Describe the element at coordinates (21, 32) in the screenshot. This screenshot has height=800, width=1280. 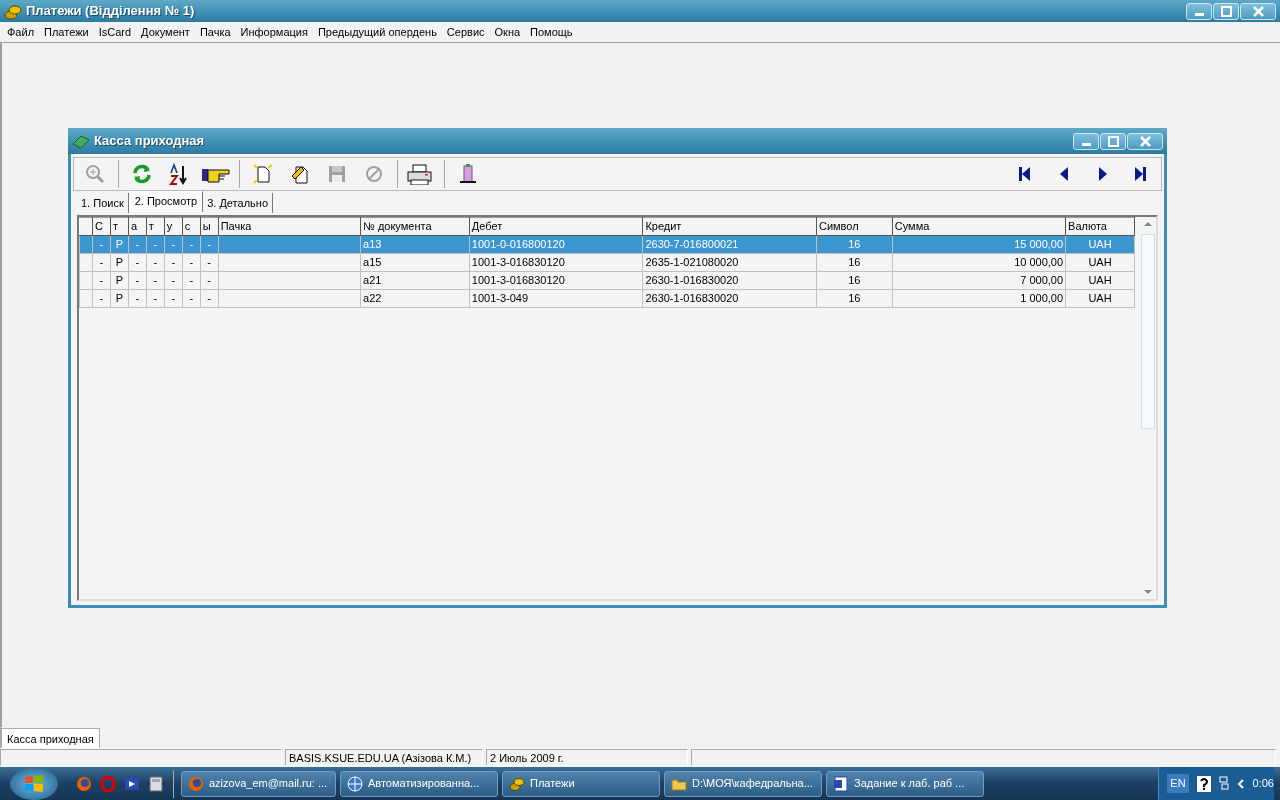
I see `menu-item: Файл` at that location.